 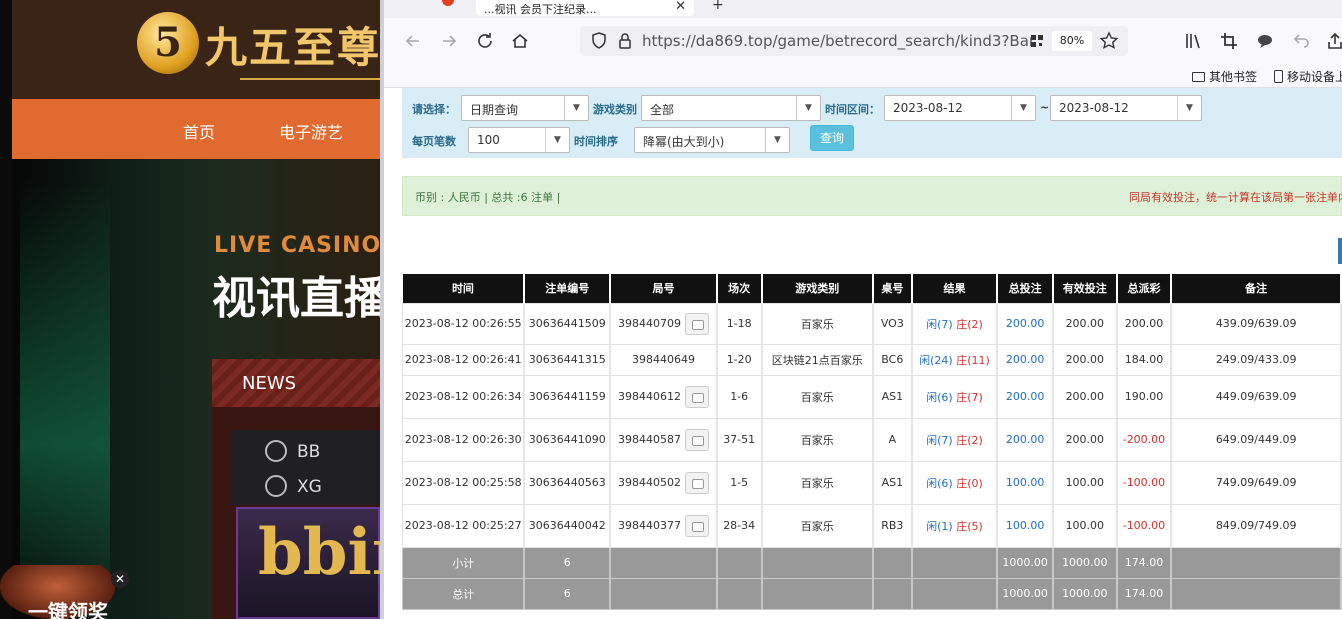 I want to click on home-icon, so click(x=520, y=41).